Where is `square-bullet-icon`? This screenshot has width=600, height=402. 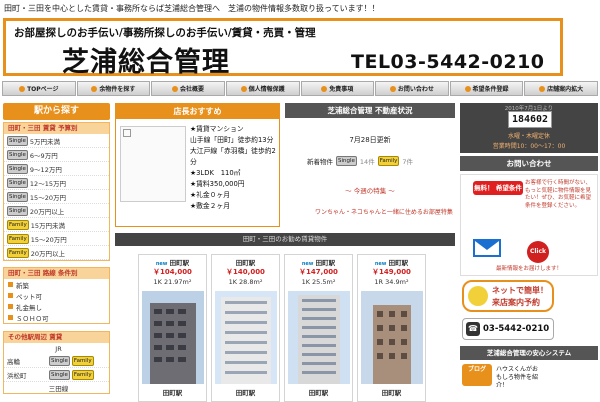 square-bullet-icon is located at coordinates (10, 295).